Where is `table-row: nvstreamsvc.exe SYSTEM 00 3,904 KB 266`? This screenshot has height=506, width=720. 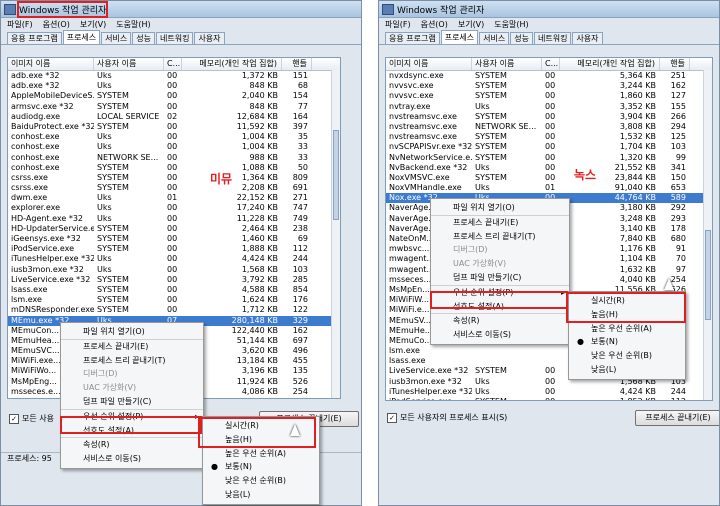 table-row: nvstreamsvc.exe SYSTEM 00 3,904 KB 266 is located at coordinates (549, 117).